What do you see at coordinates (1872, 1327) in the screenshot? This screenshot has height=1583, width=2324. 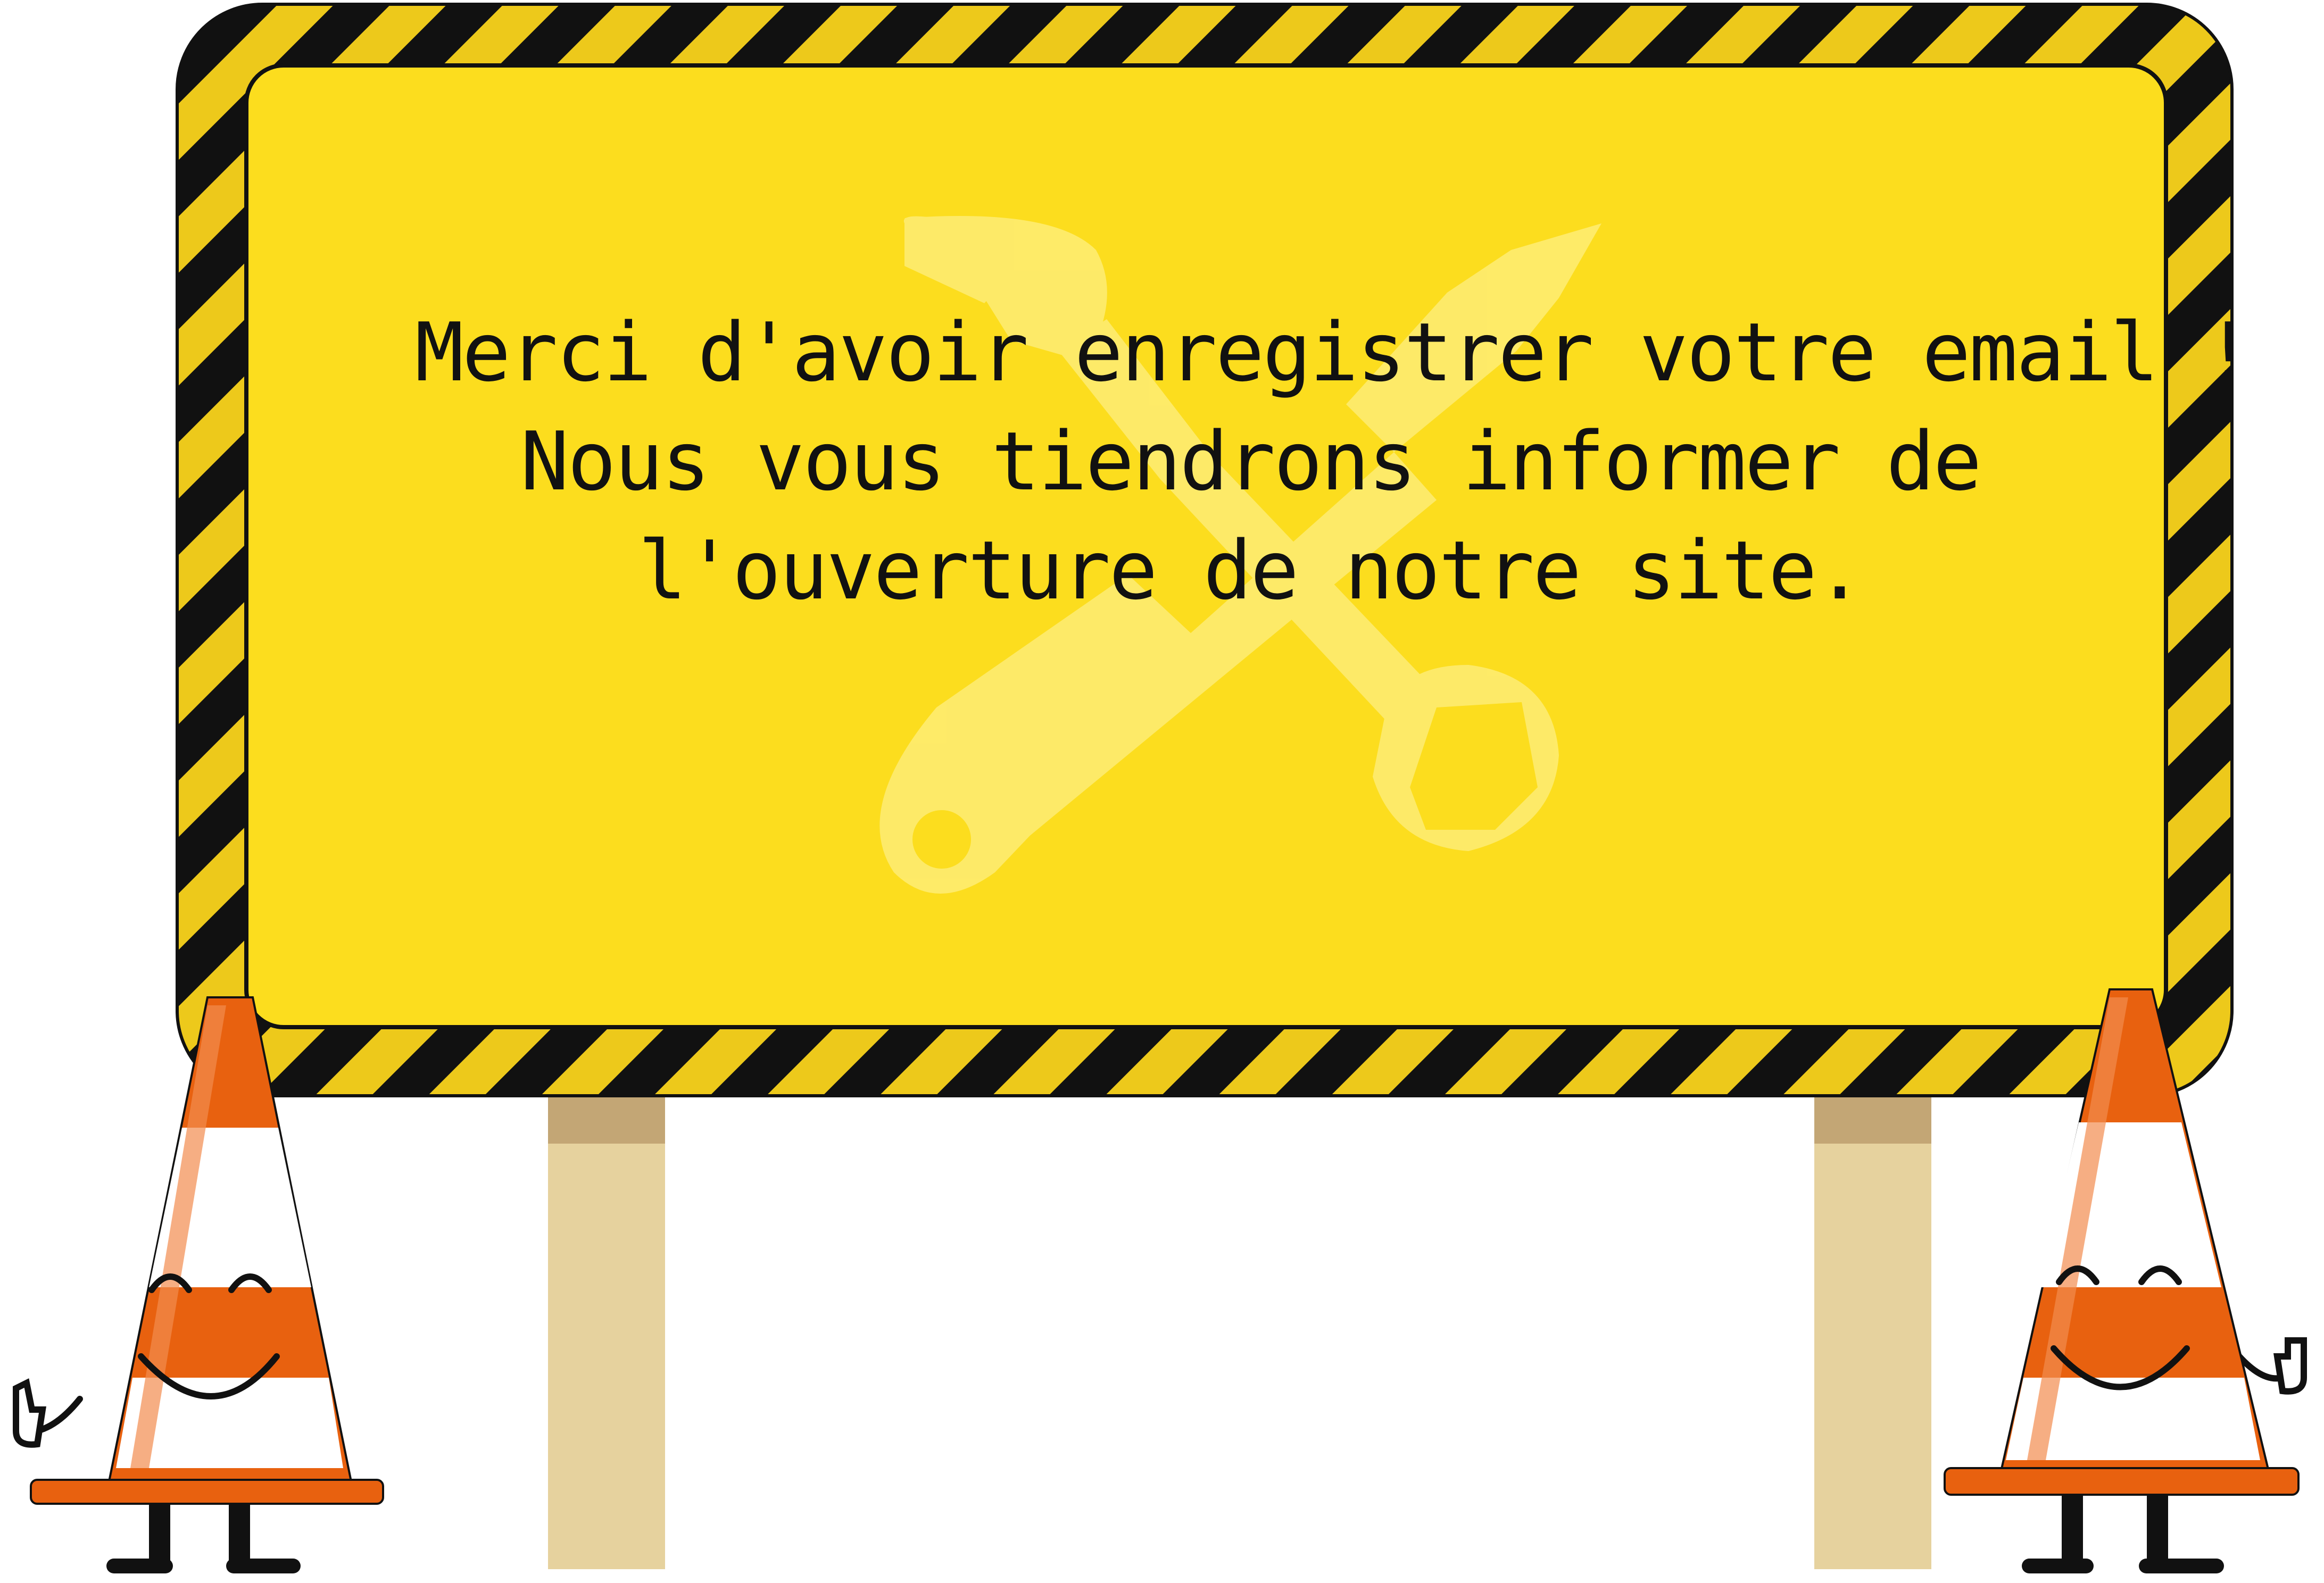 I see `right-sign-post` at bounding box center [1872, 1327].